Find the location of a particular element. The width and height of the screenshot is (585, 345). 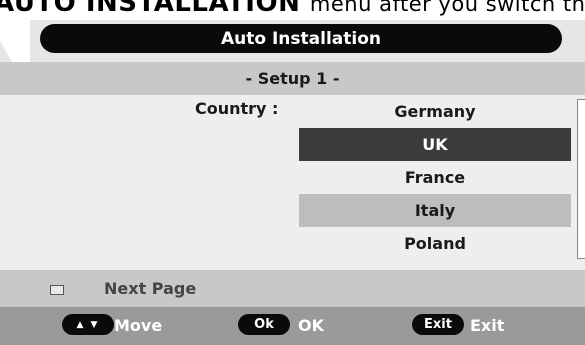

country-option-uk: UK is located at coordinates (435, 144).